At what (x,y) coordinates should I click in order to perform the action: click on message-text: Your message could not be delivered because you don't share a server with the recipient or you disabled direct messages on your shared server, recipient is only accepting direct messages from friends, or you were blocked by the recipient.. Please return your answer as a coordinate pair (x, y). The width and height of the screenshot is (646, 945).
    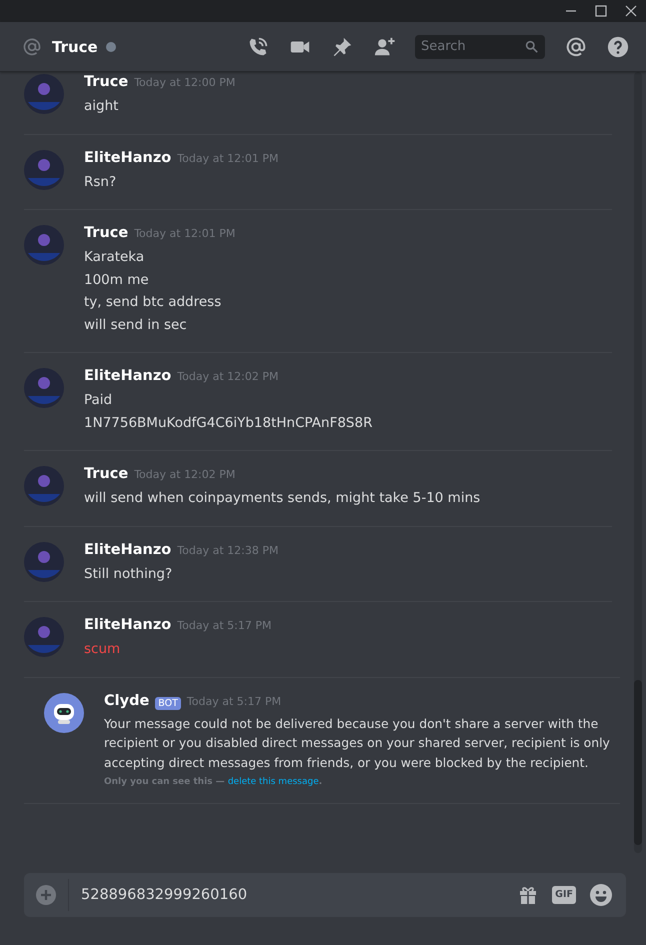
    Looking at the image, I should click on (357, 743).